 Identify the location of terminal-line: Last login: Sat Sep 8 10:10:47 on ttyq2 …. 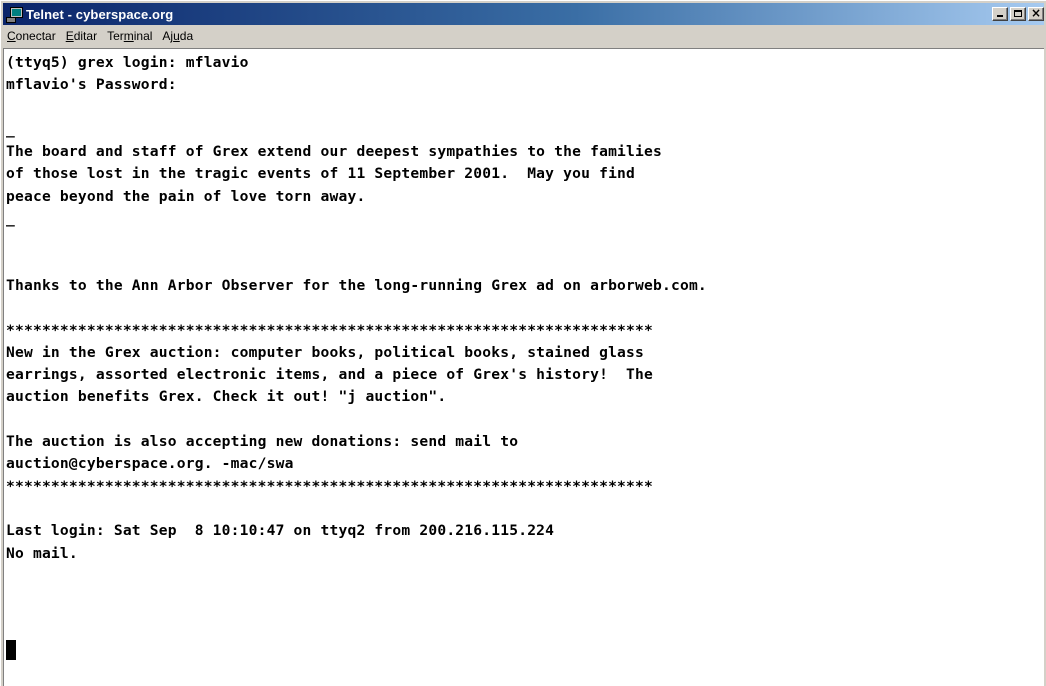
(280, 531).